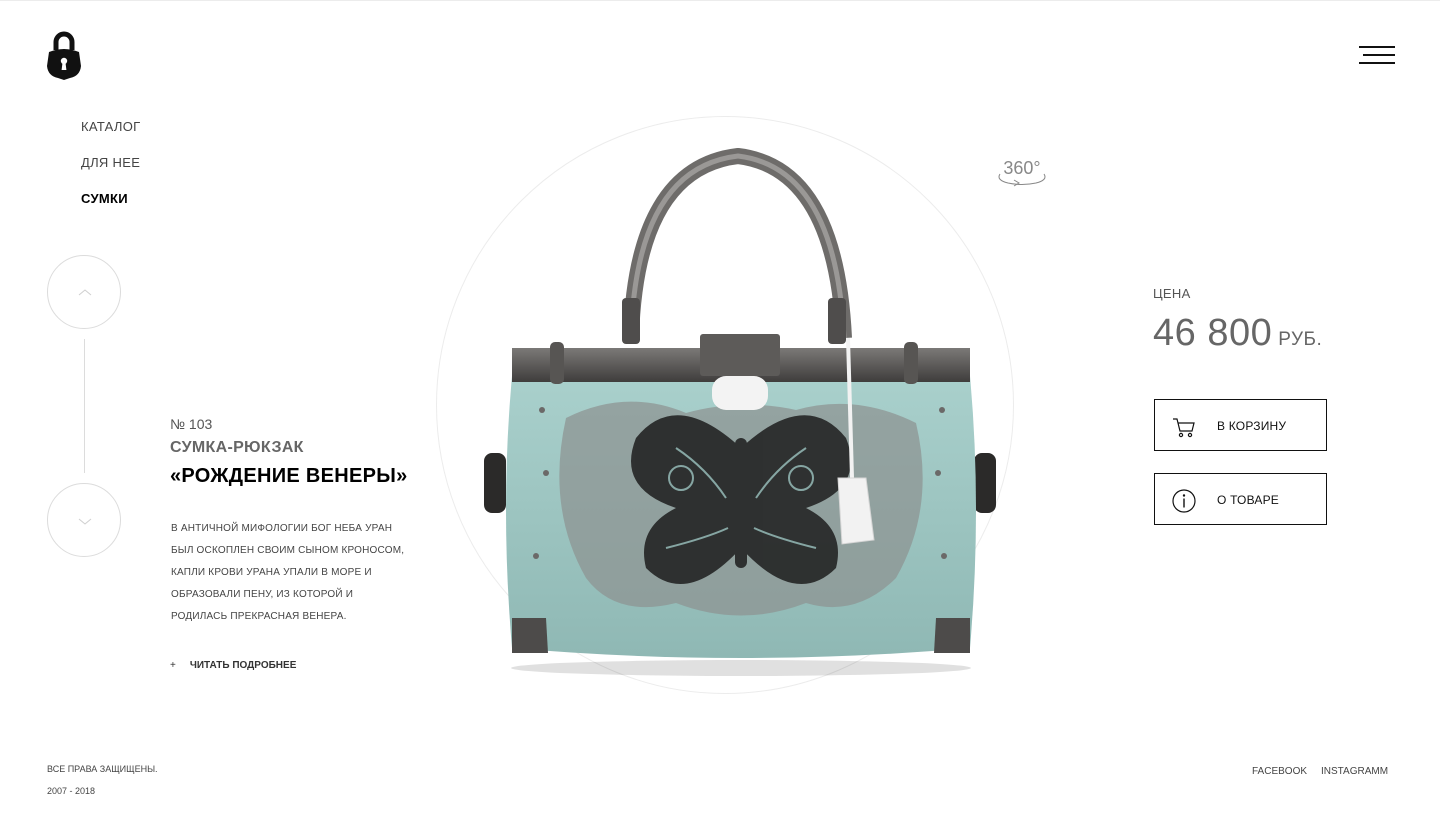 The width and height of the screenshot is (1440, 839). Describe the element at coordinates (110, 137) in the screenshot. I see `breadcrumb-catalog: КАТАЛОГ` at that location.